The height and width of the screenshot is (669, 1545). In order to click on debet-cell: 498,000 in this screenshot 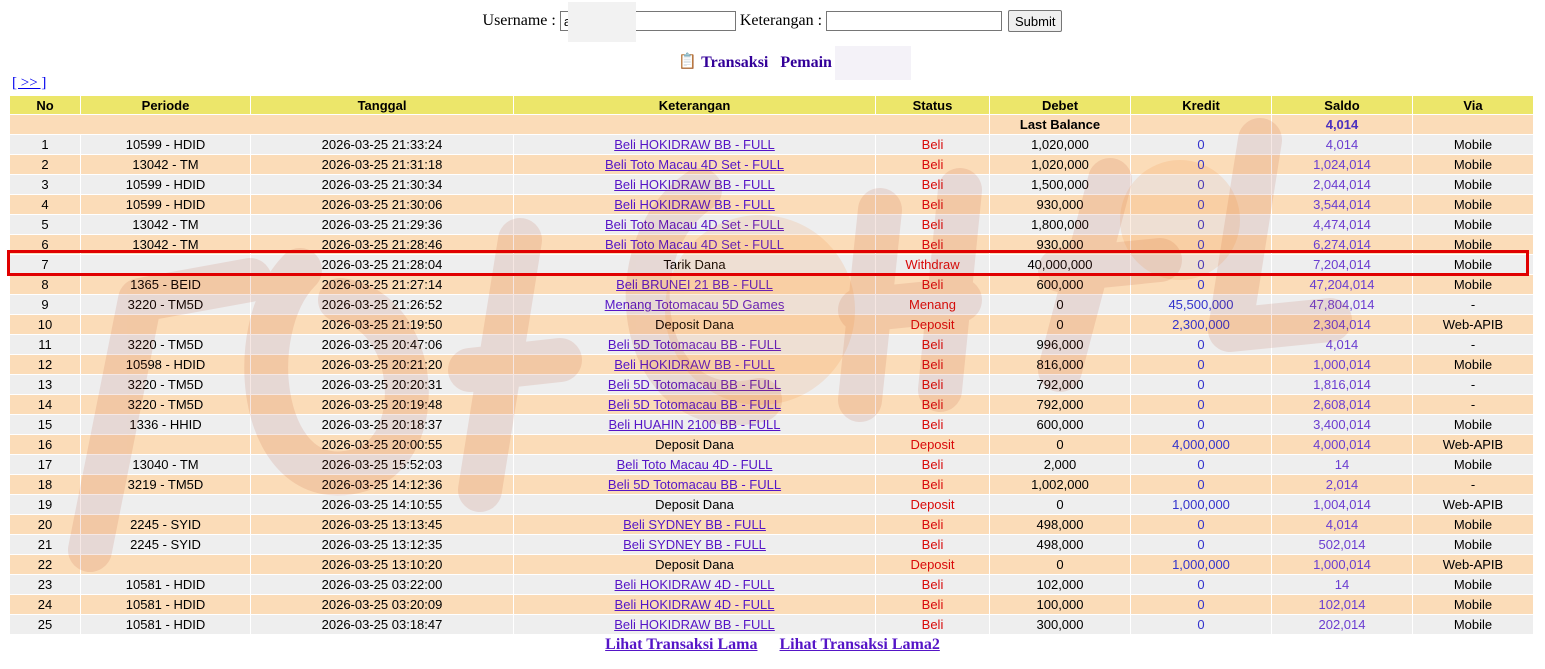, I will do `click(1060, 544)`.